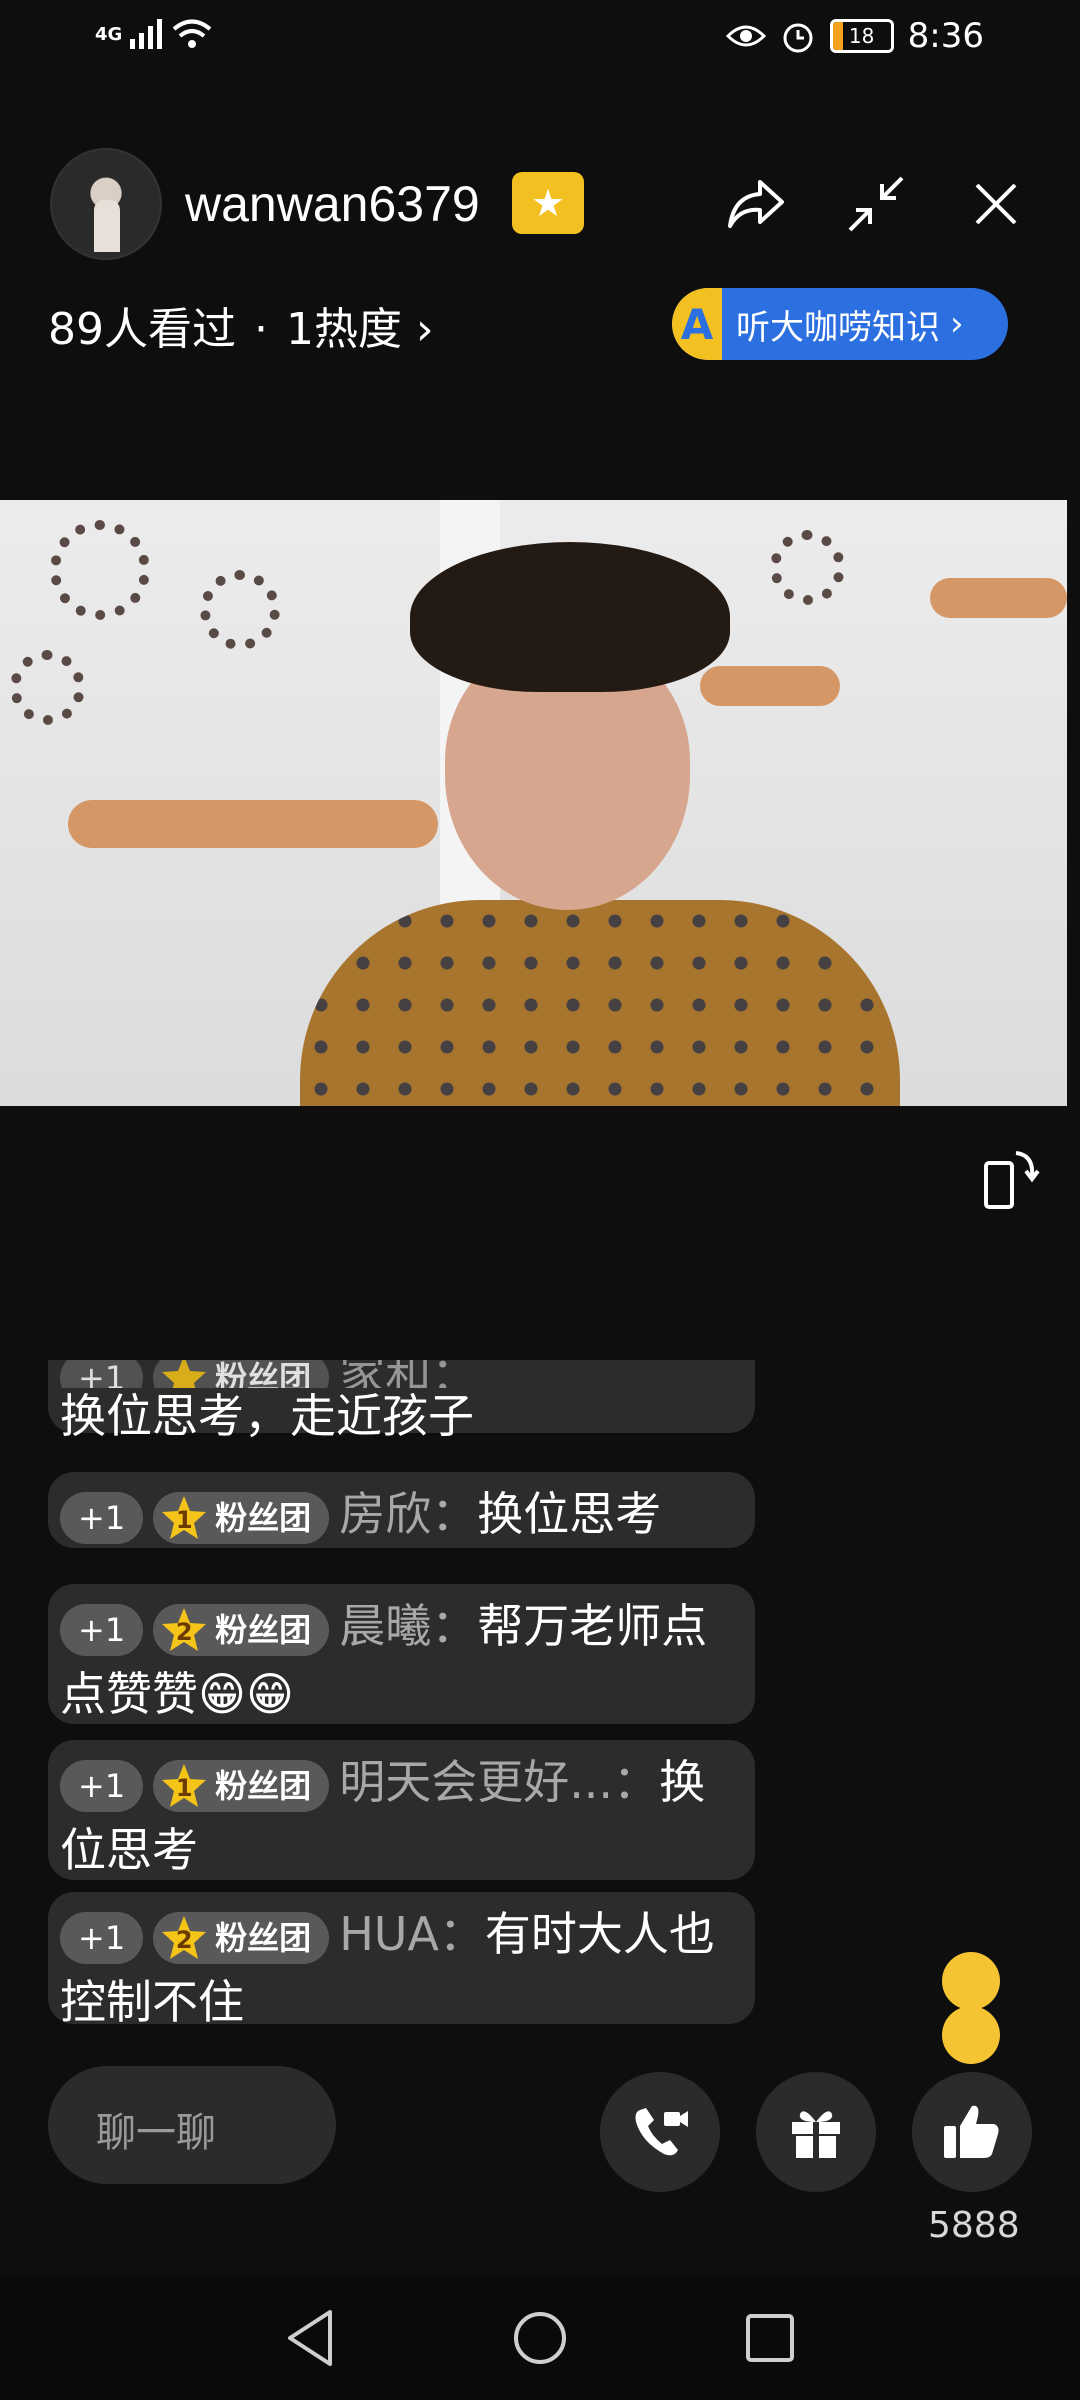 The height and width of the screenshot is (2400, 1080). I want to click on promo-logo-icon: A, so click(697, 324).